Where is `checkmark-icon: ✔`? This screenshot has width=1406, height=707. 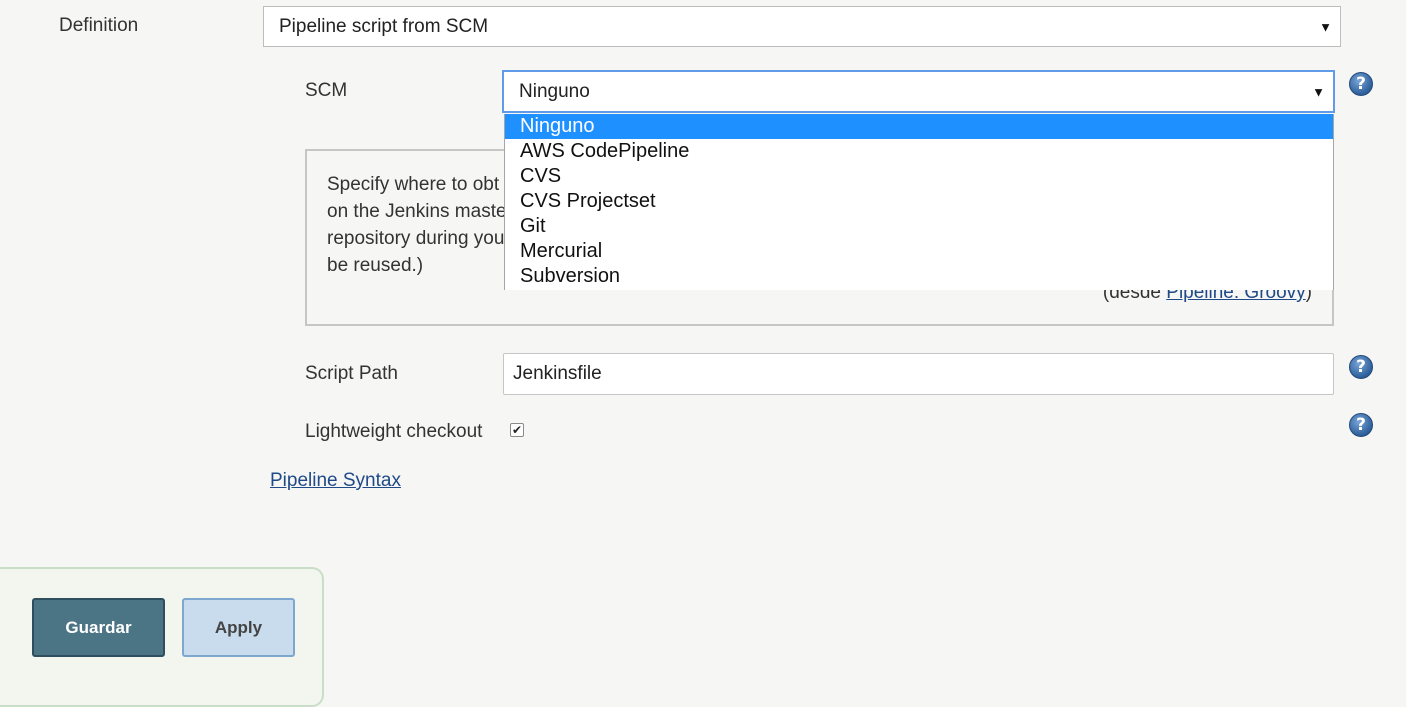 checkmark-icon: ✔ is located at coordinates (517, 430).